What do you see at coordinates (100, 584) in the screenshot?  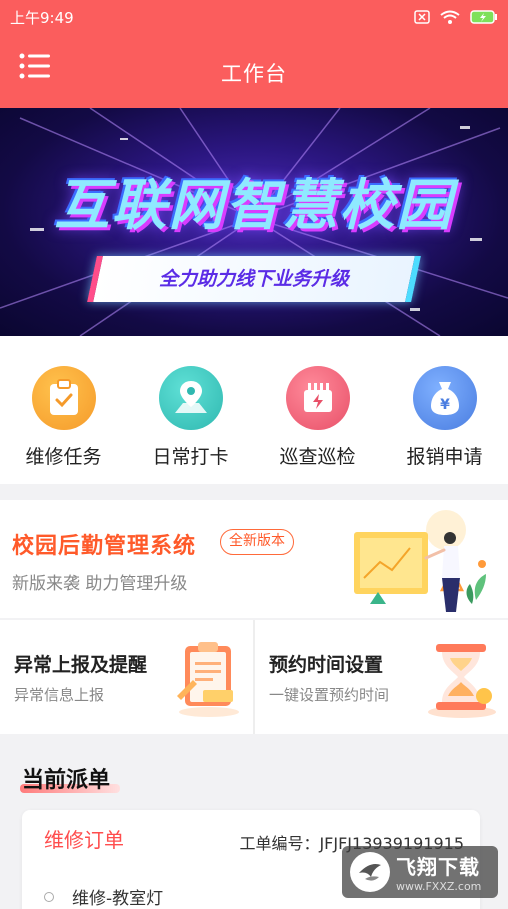 I see `promo-subtitle: 新版来袭 助力管理升级` at bounding box center [100, 584].